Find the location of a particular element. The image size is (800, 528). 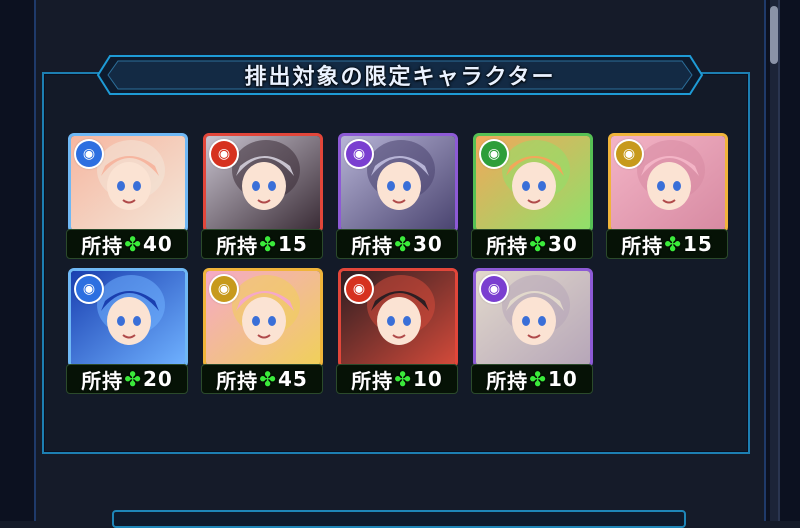

scrollbar-thumb is located at coordinates (774, 35).